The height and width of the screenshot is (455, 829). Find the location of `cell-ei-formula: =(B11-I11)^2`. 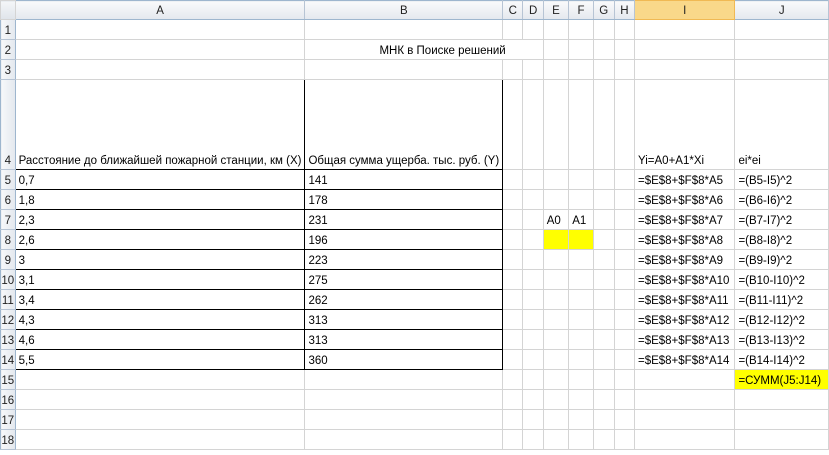

cell-ei-formula: =(B11-I11)^2 is located at coordinates (781, 299).